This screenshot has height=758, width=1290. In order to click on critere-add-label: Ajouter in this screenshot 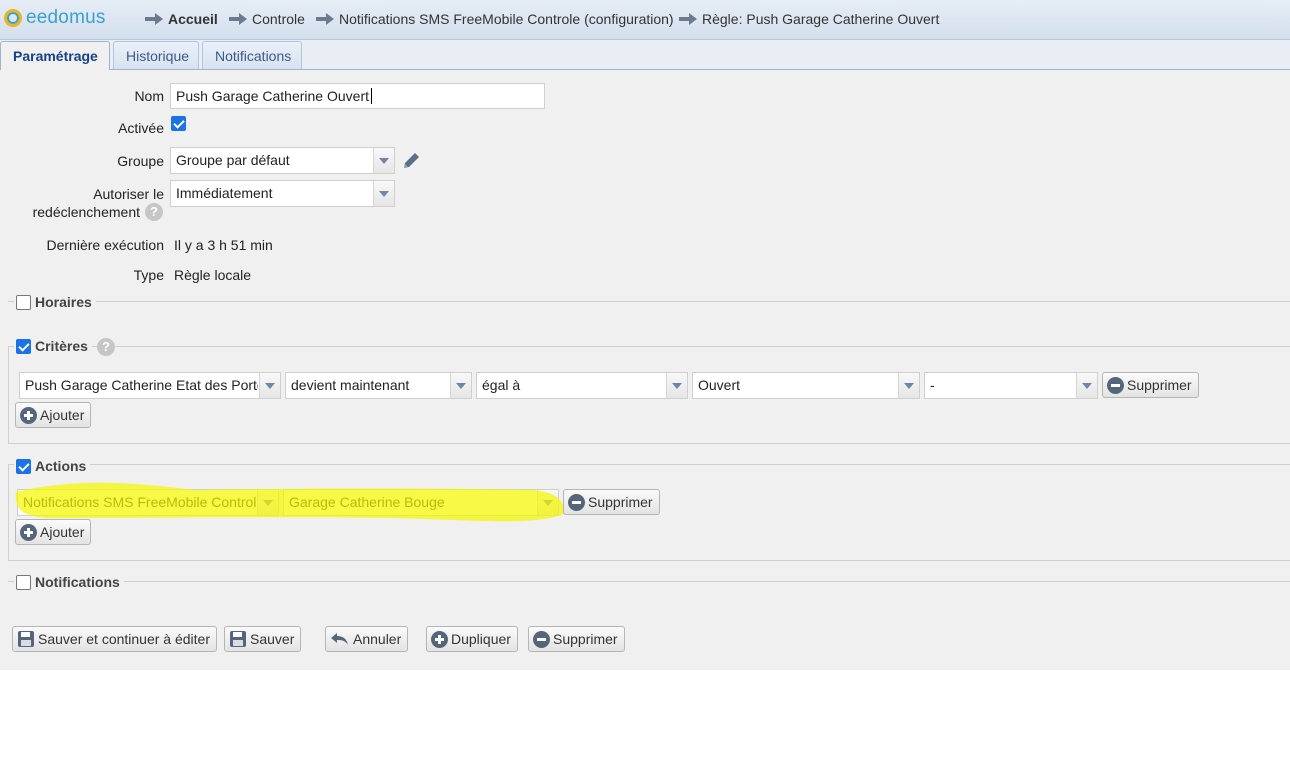, I will do `click(62, 415)`.